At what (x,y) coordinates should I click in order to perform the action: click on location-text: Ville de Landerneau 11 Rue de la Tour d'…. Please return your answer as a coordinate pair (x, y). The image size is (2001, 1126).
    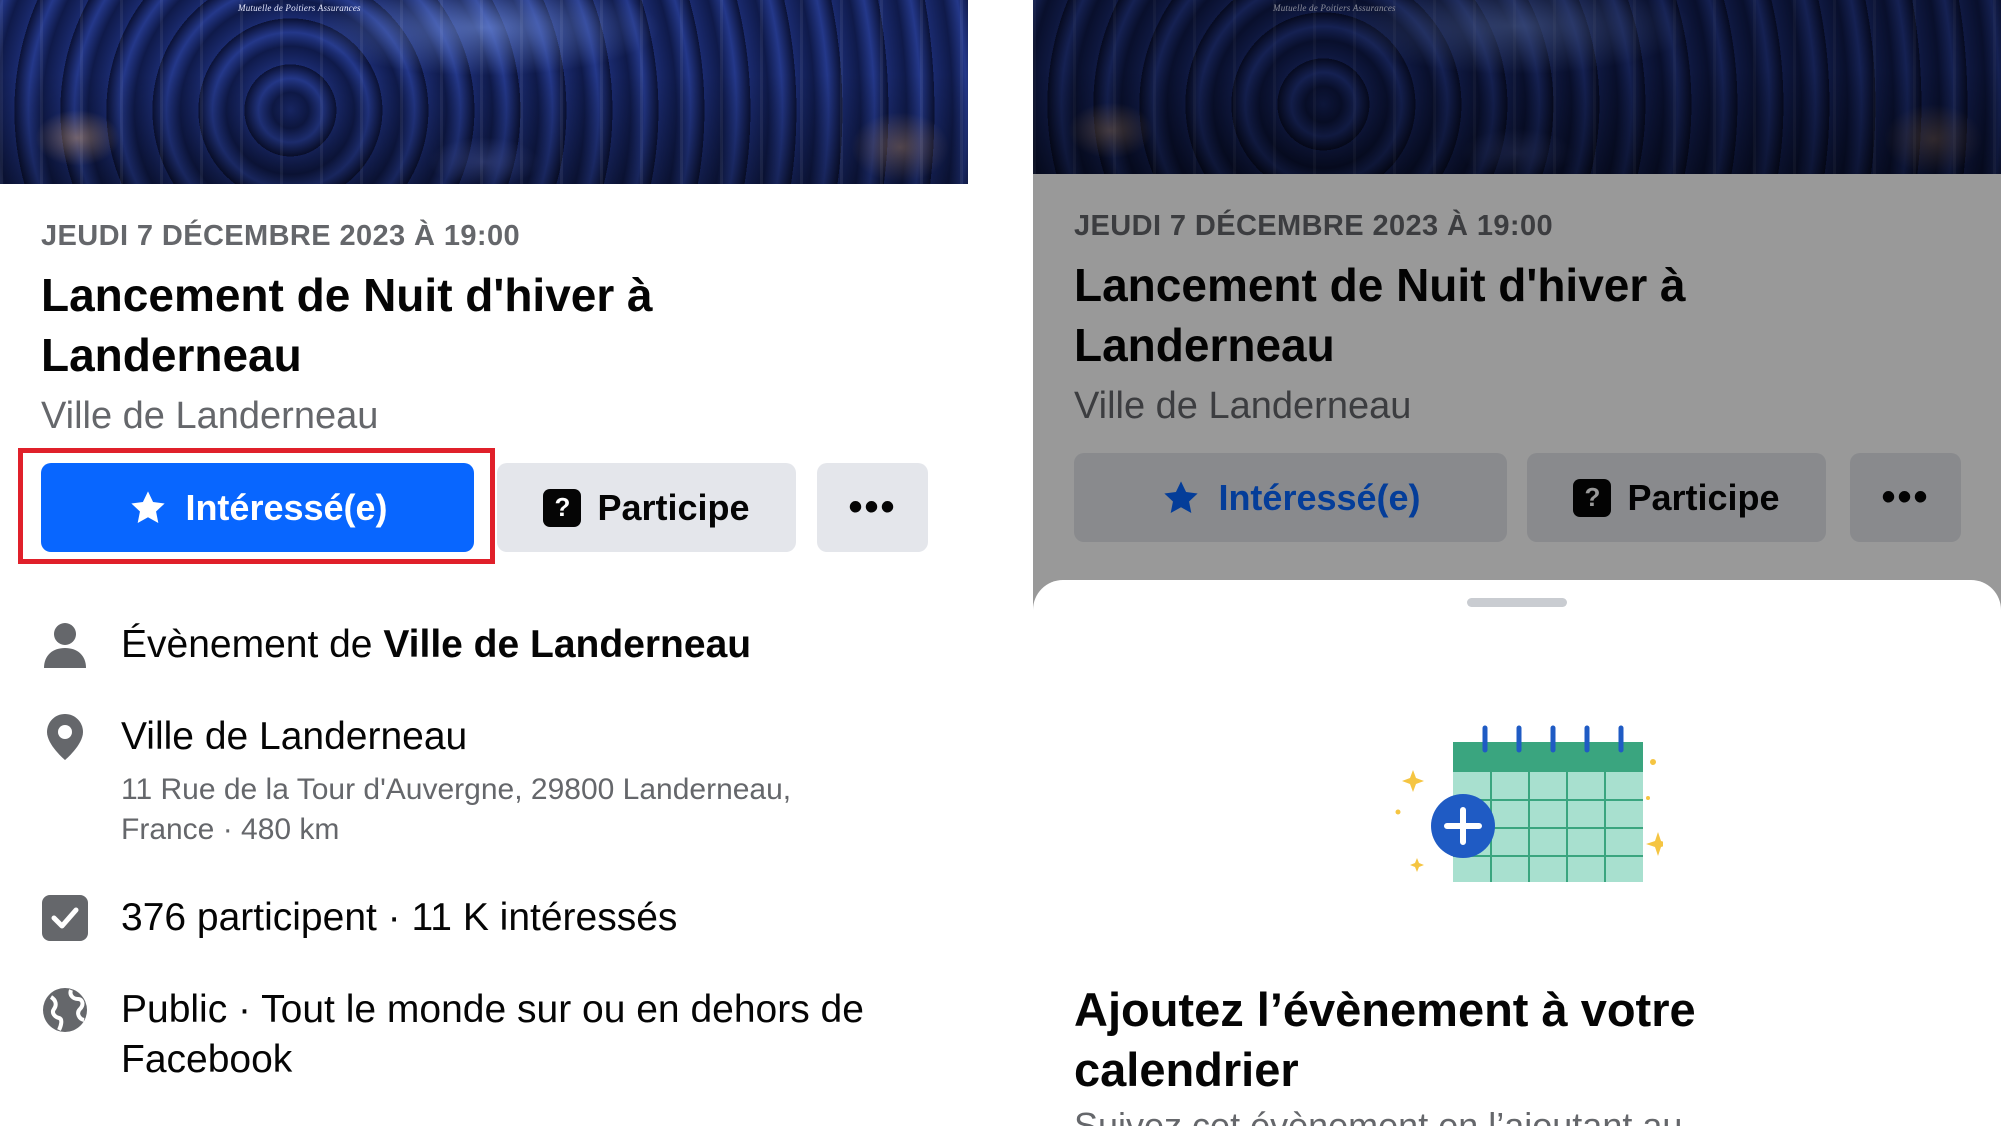
    Looking at the image, I should click on (456, 781).